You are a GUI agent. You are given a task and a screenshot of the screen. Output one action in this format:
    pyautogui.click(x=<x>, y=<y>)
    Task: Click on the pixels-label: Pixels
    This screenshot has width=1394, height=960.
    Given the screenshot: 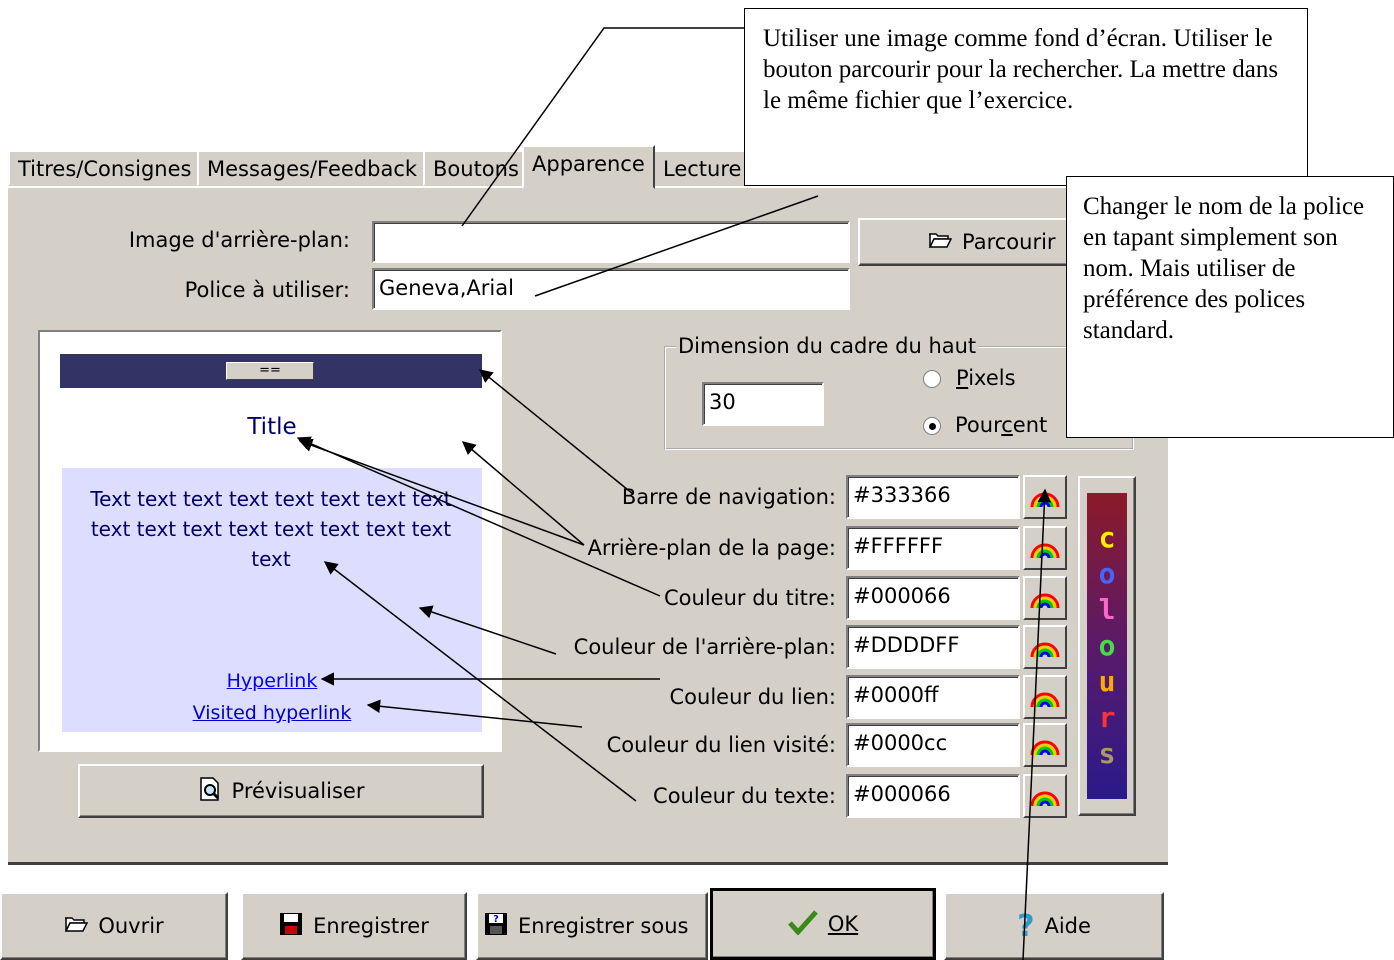 What is the action you would take?
    pyautogui.click(x=986, y=378)
    